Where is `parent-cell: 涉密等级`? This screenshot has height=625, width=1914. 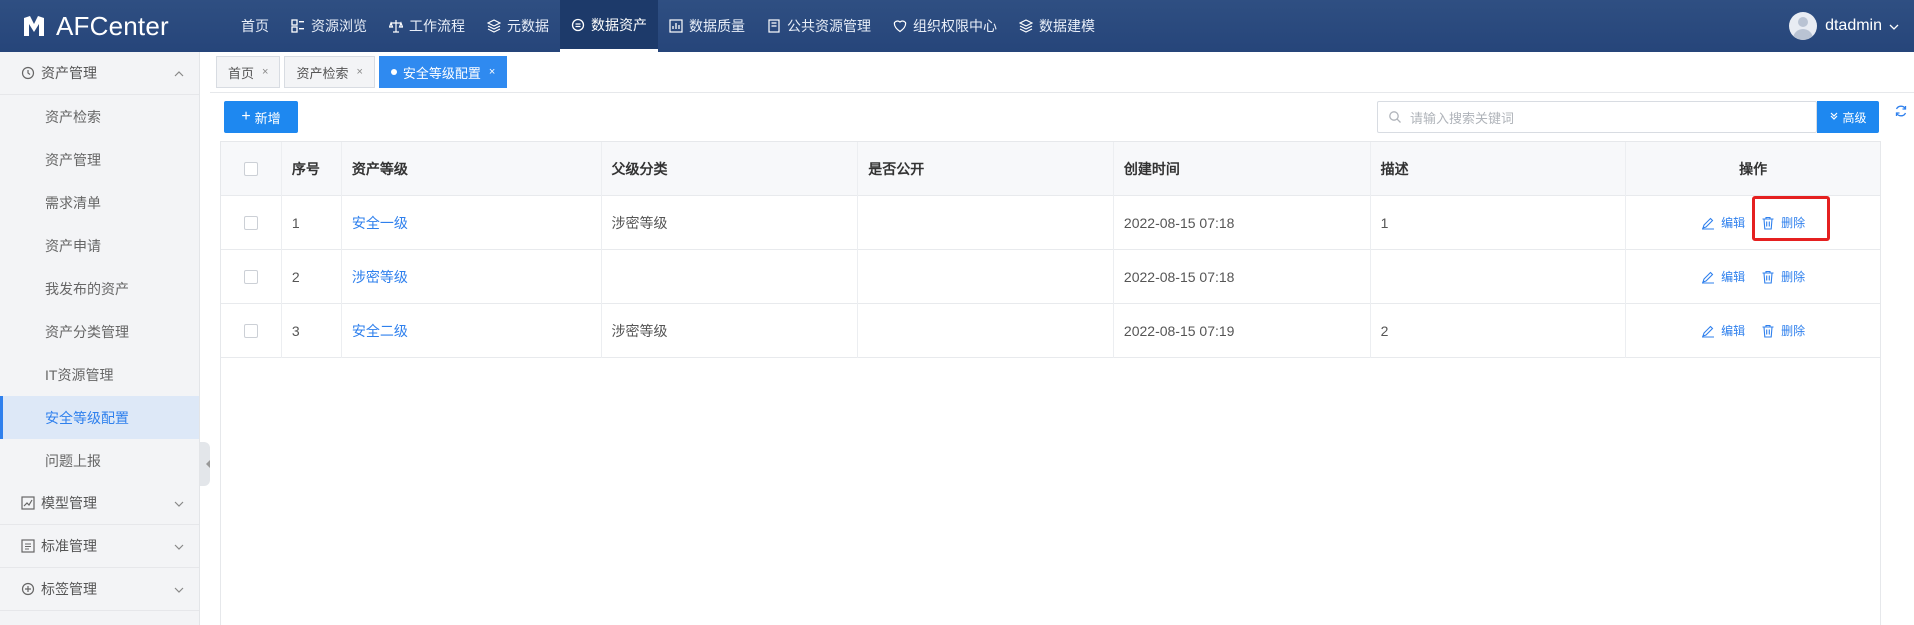
parent-cell: 涉密等级 is located at coordinates (730, 330).